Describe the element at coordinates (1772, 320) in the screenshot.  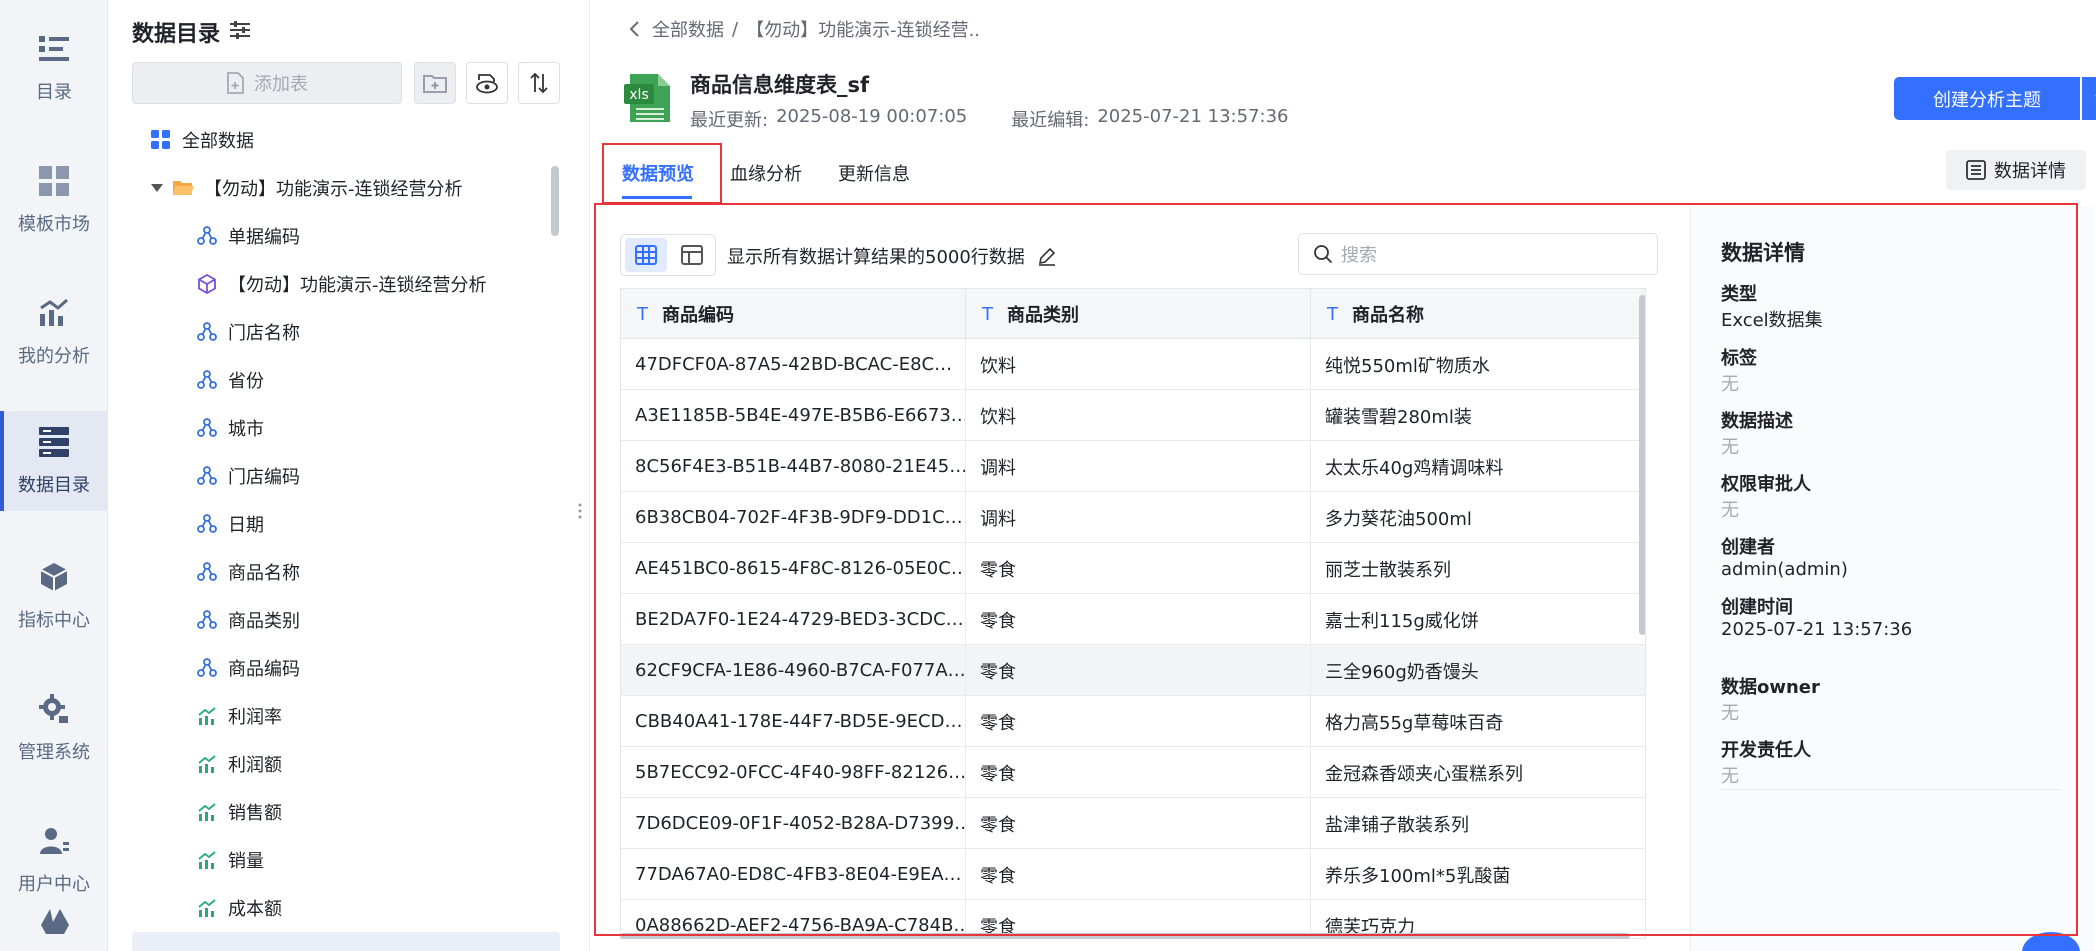
I see `detail-field-value: Excel数据集` at that location.